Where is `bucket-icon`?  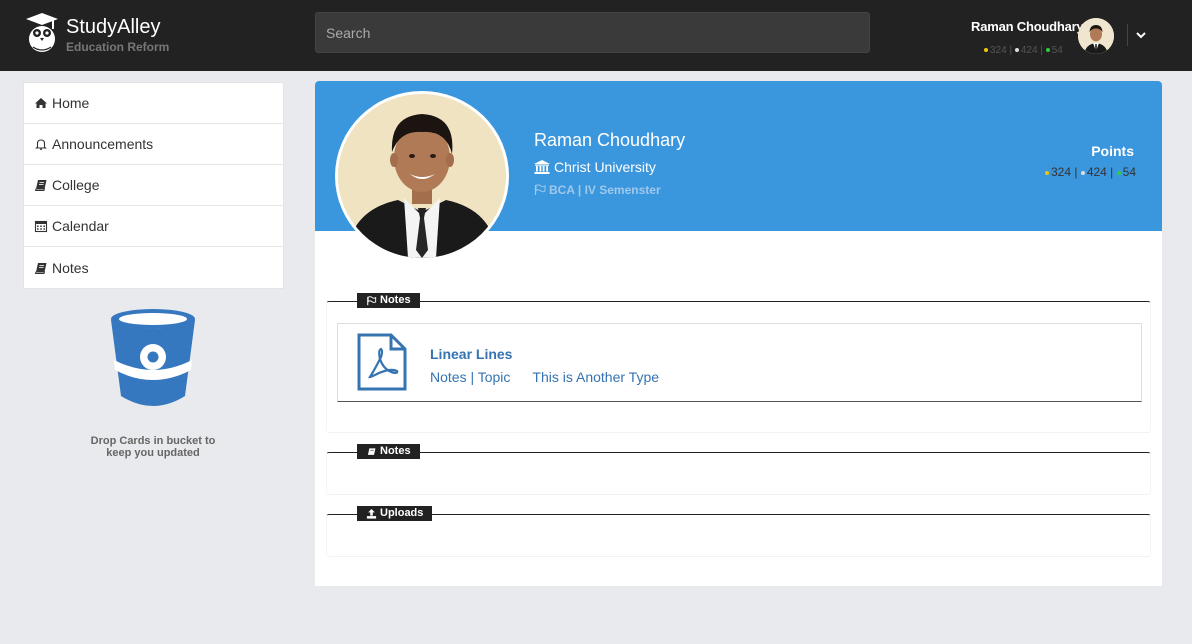 bucket-icon is located at coordinates (154, 359).